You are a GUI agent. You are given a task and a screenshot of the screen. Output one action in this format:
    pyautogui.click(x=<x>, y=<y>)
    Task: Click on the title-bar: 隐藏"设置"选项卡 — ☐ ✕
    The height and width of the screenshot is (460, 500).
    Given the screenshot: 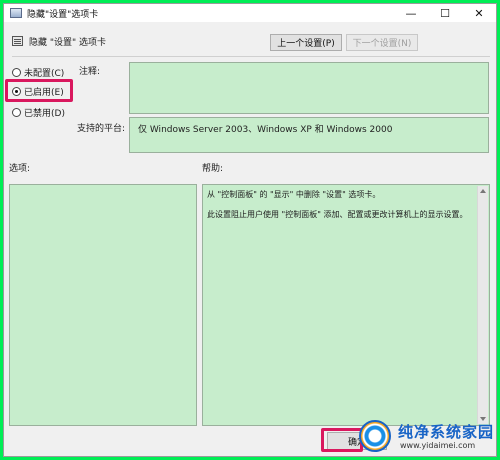 What is the action you would take?
    pyautogui.click(x=250, y=13)
    